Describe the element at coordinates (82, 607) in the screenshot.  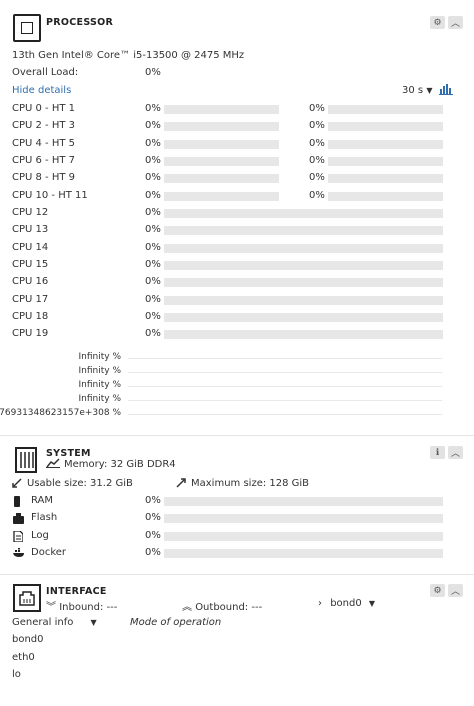
I see `inbound-stat: ︾ Inbound: ---` at that location.